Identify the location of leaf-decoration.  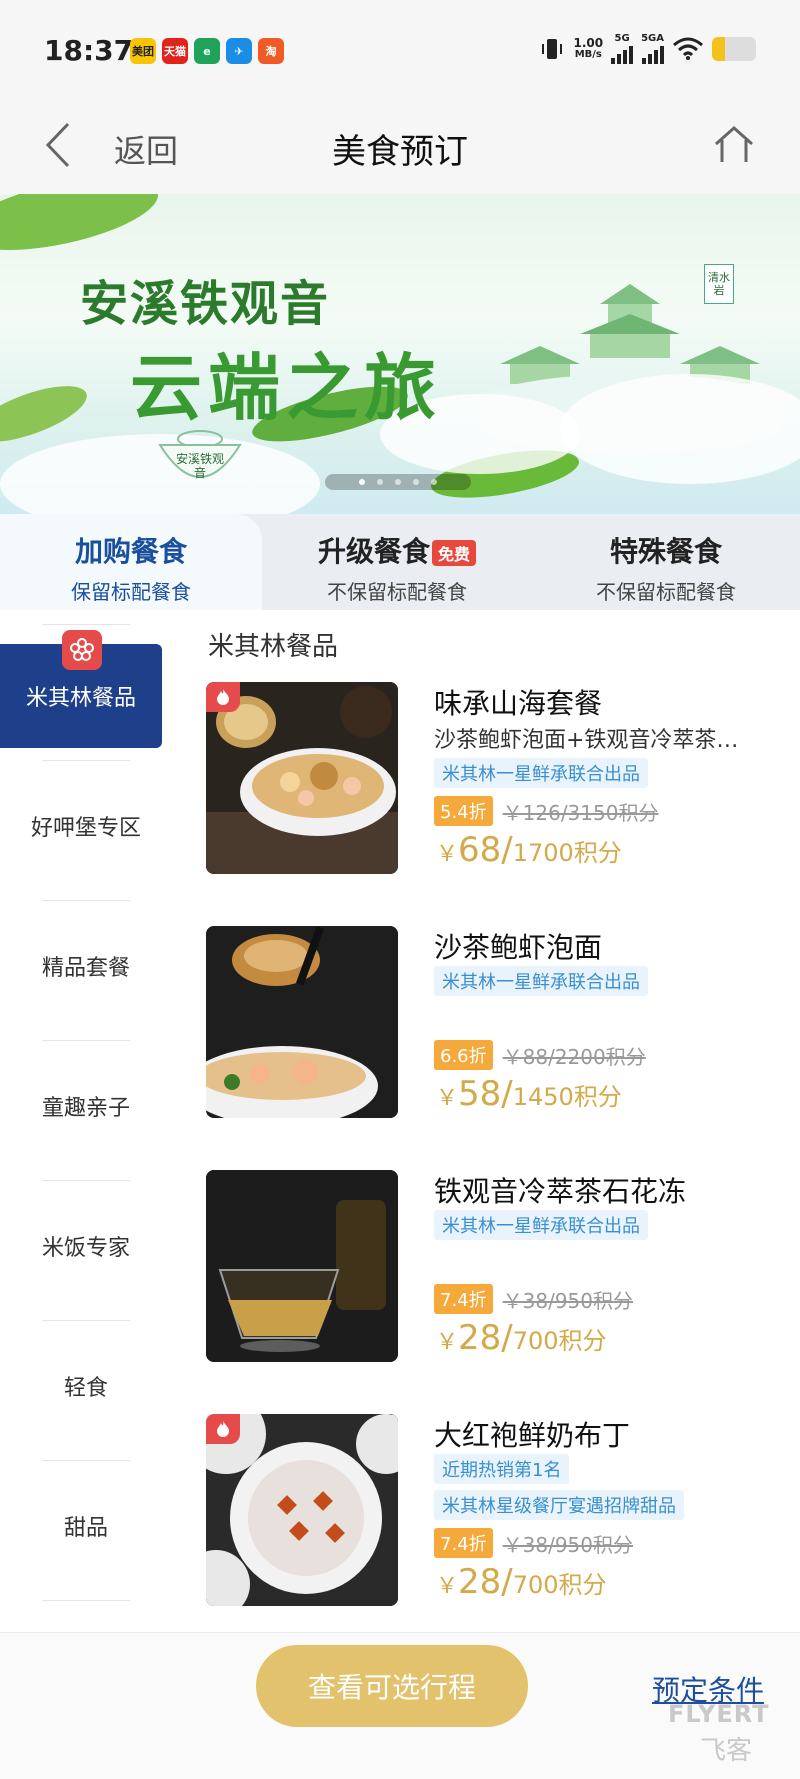
(82, 229).